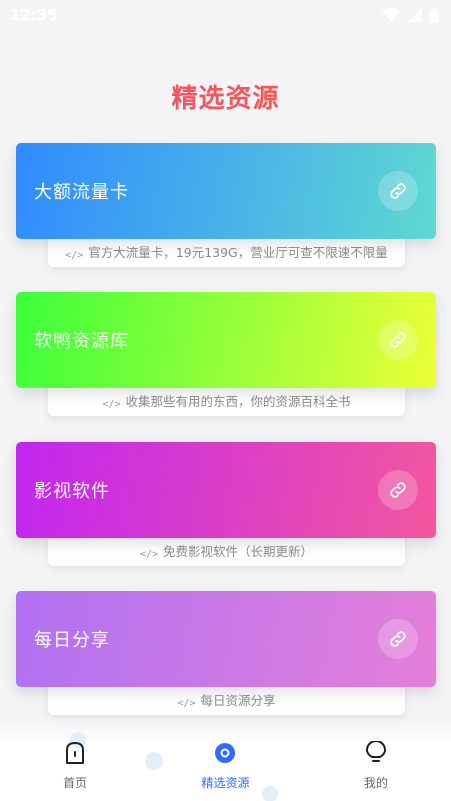 This screenshot has width=451, height=801. I want to click on tab-home: 首页, so click(75, 769).